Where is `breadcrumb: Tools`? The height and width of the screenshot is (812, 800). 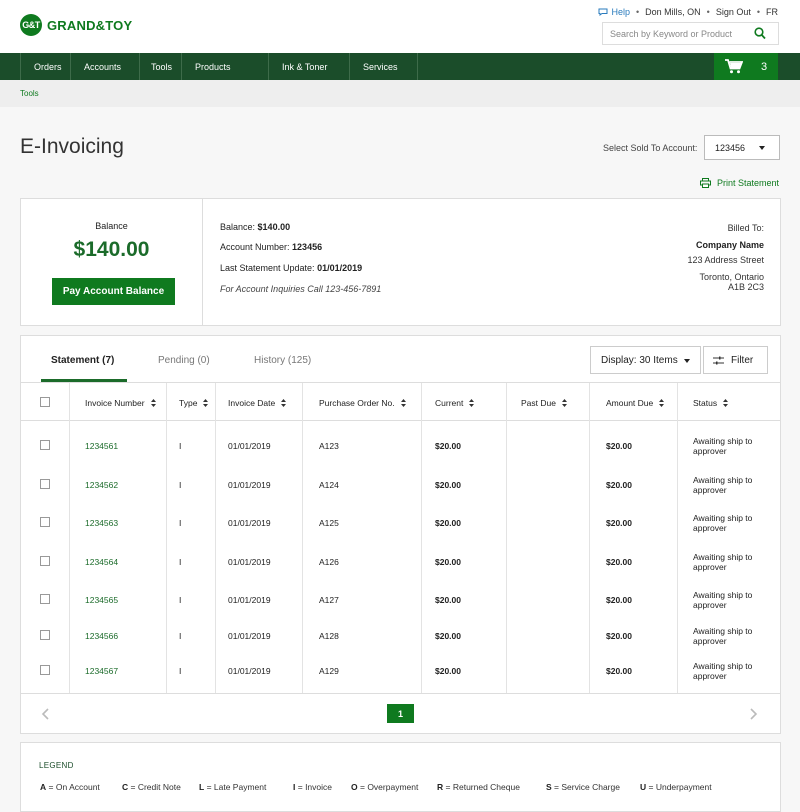
breadcrumb: Tools is located at coordinates (29, 93).